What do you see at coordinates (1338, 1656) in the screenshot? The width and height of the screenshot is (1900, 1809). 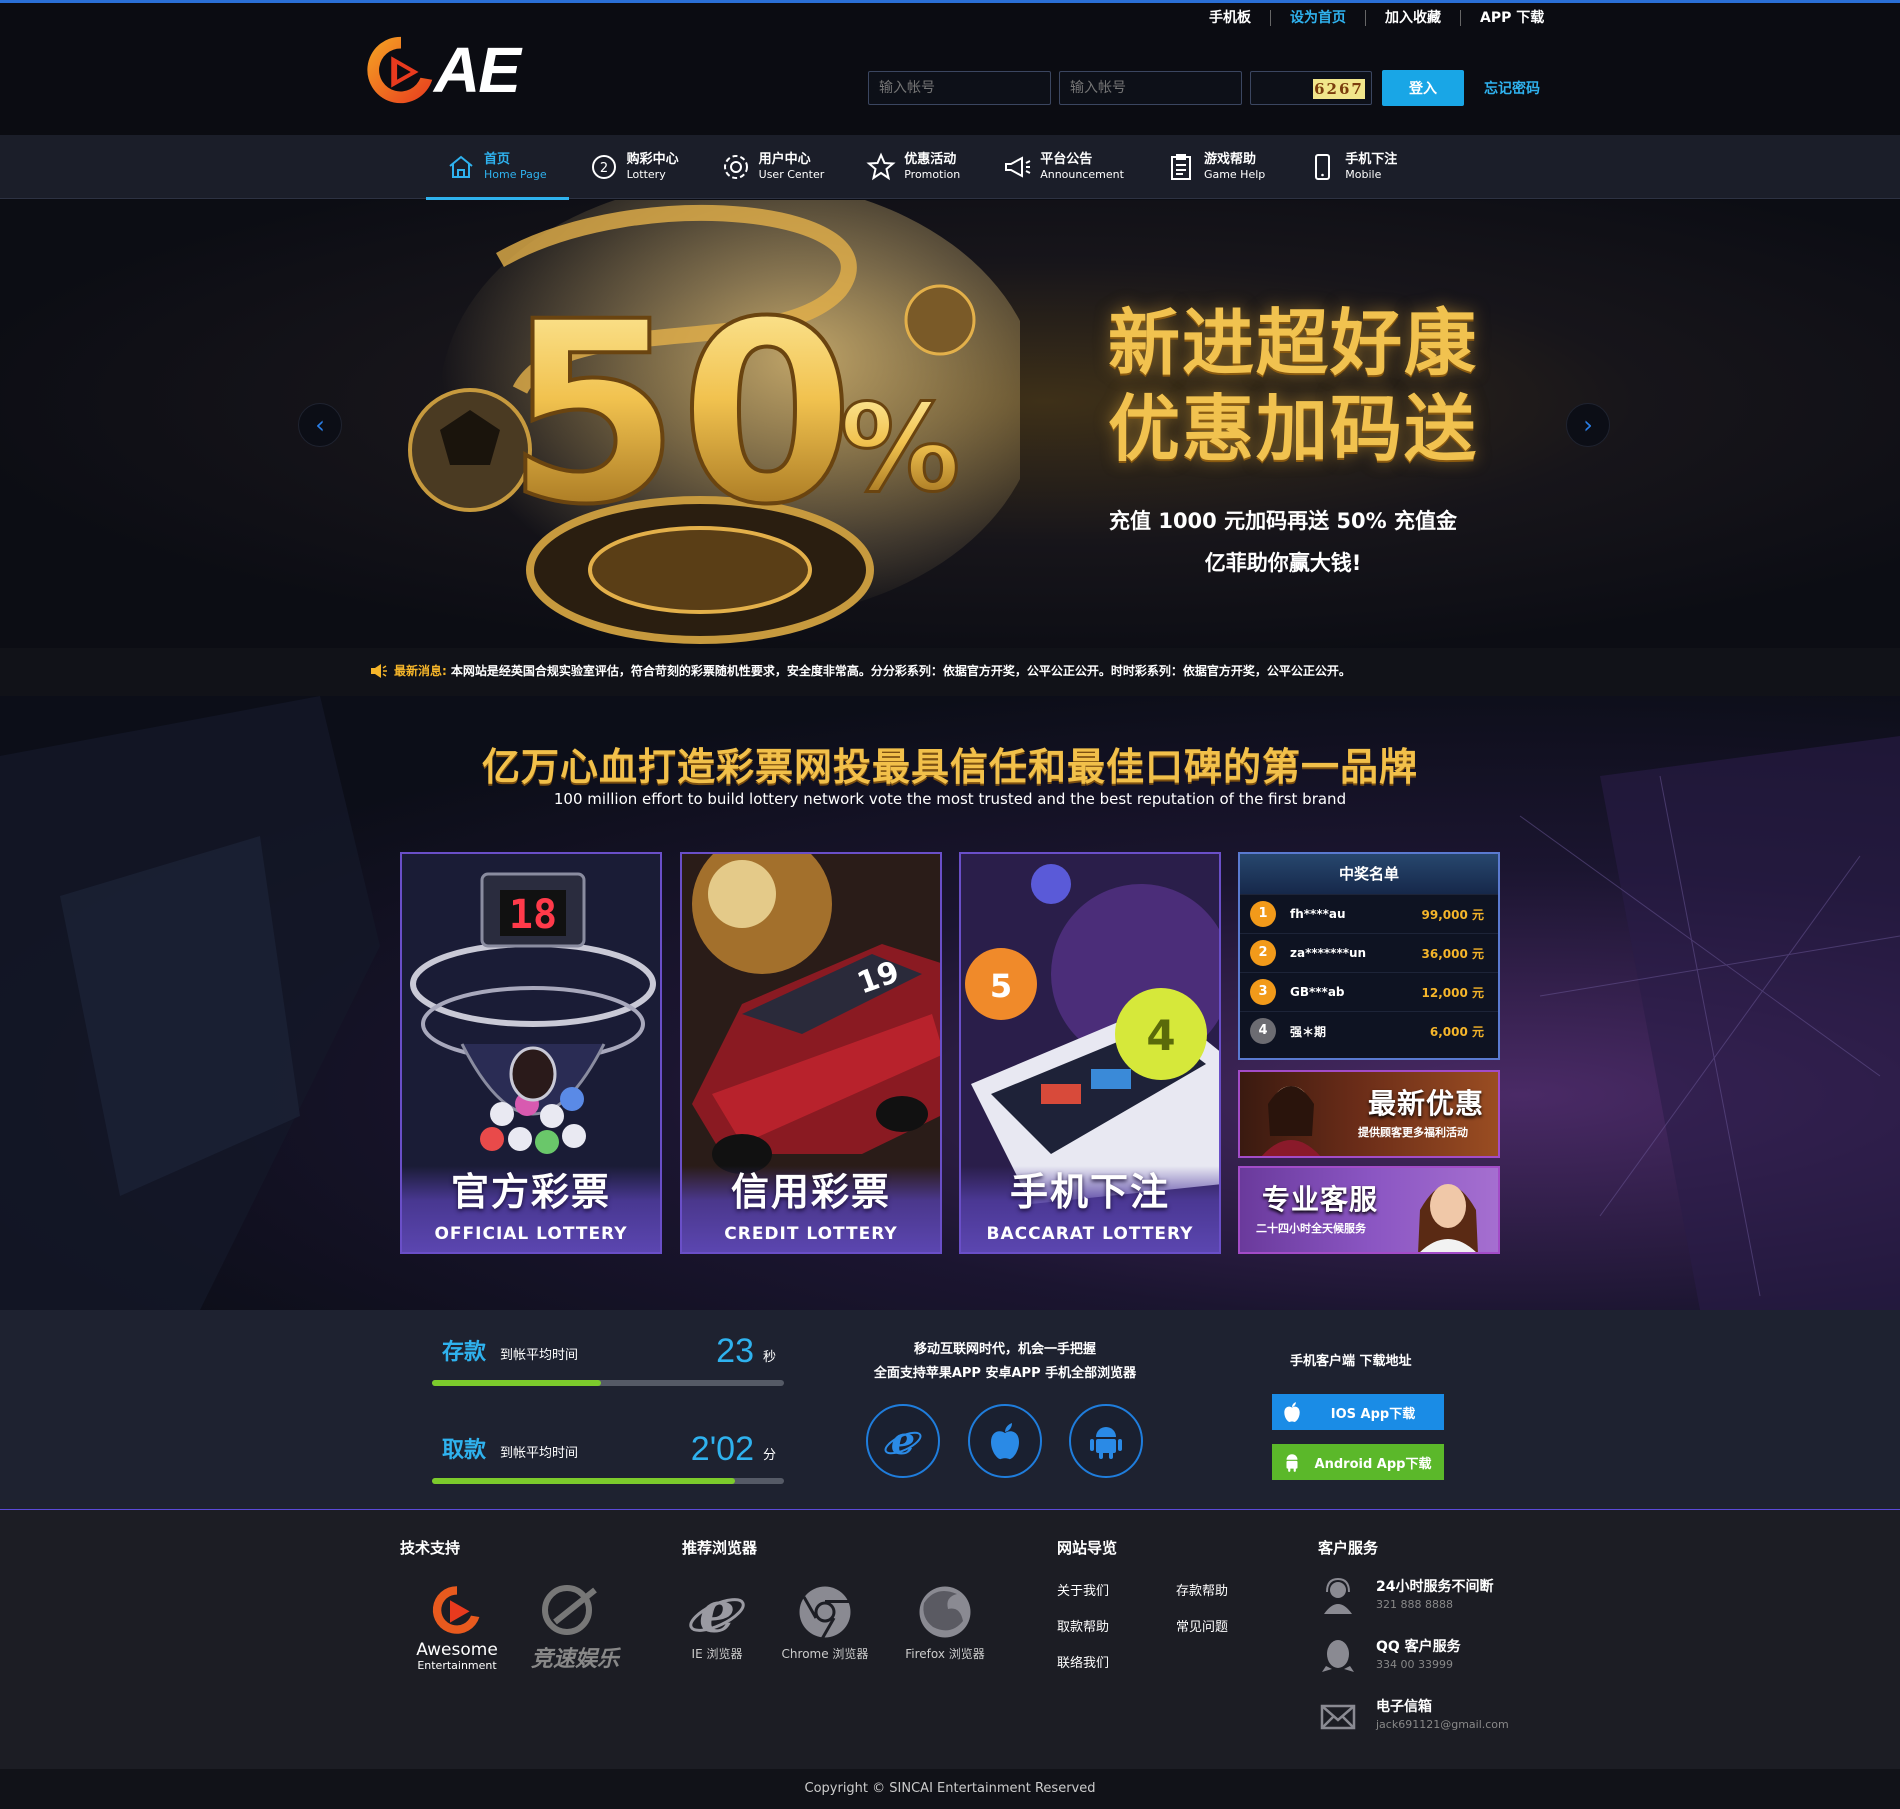 I see `qq-icon` at bounding box center [1338, 1656].